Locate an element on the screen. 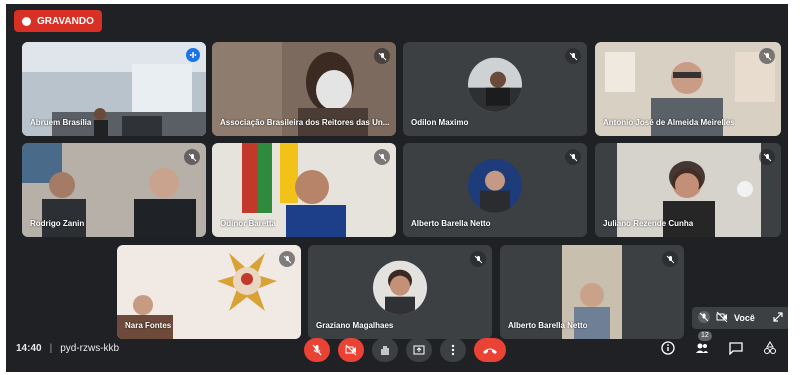 The image size is (800, 375). clock-time: 14:40 is located at coordinates (29, 348).